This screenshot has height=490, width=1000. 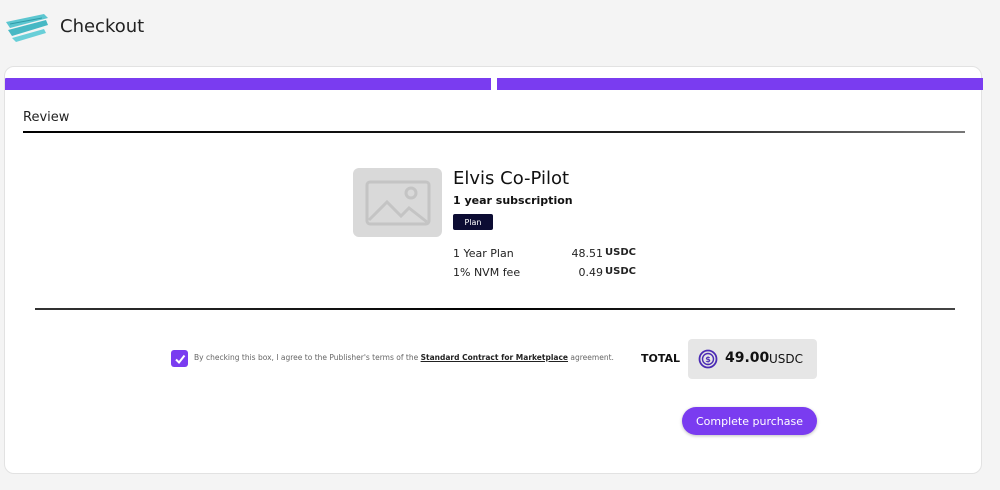 I want to click on plan-badge: Plan, so click(x=473, y=222).